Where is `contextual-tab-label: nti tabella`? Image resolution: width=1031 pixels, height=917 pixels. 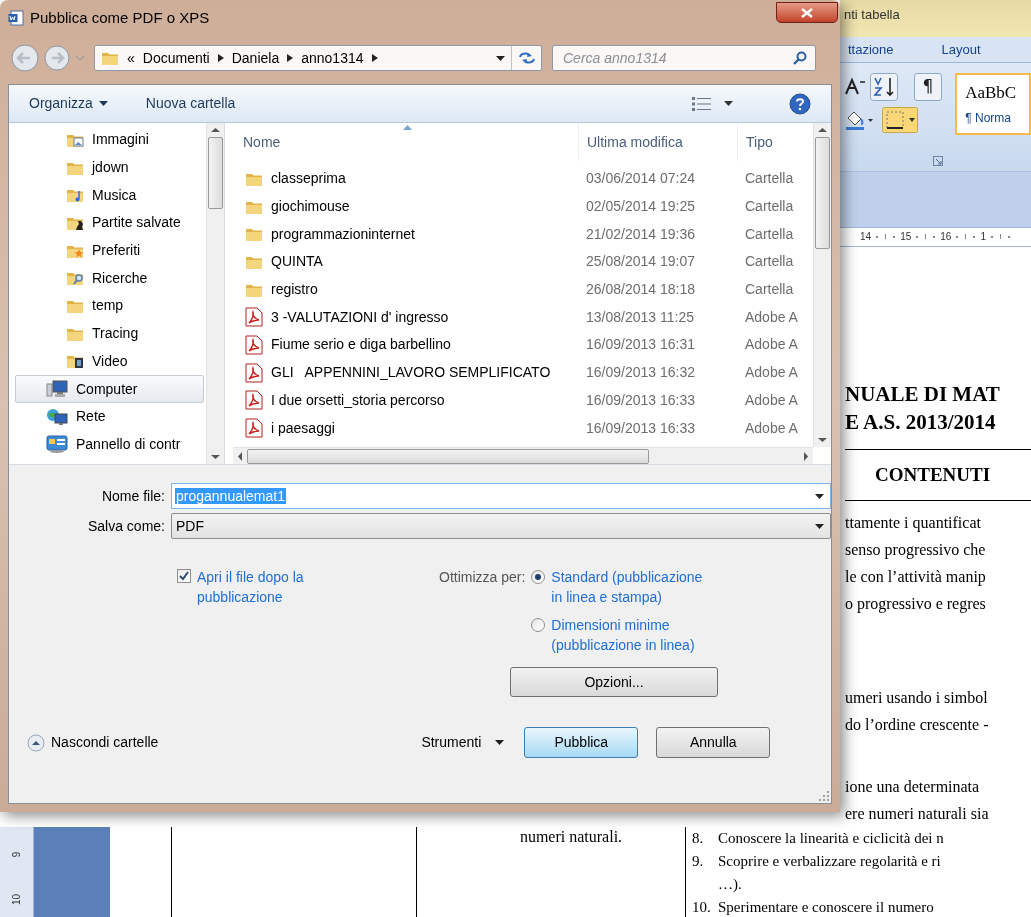
contextual-tab-label: nti tabella is located at coordinates (871, 15).